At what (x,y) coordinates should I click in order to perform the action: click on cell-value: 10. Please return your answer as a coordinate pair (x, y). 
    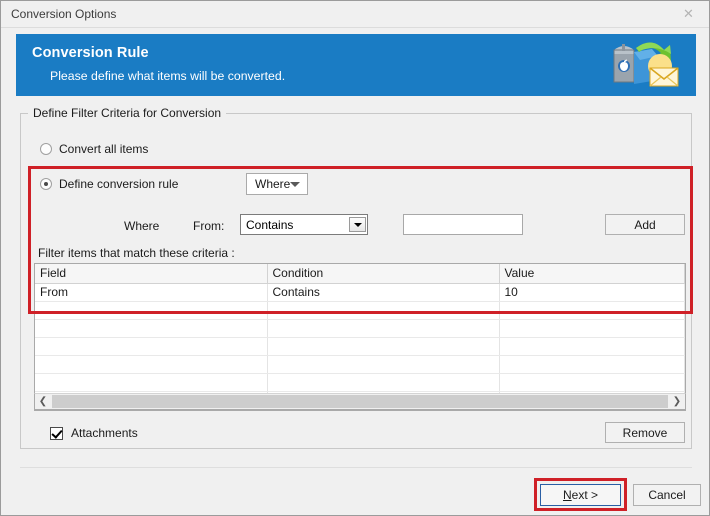
    Looking at the image, I should click on (592, 292).